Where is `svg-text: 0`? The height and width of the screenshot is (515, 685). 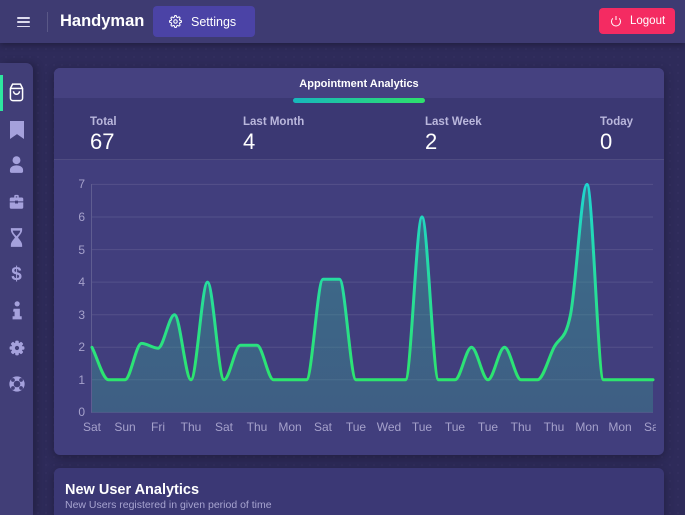
svg-text: 0 is located at coordinates (81, 412).